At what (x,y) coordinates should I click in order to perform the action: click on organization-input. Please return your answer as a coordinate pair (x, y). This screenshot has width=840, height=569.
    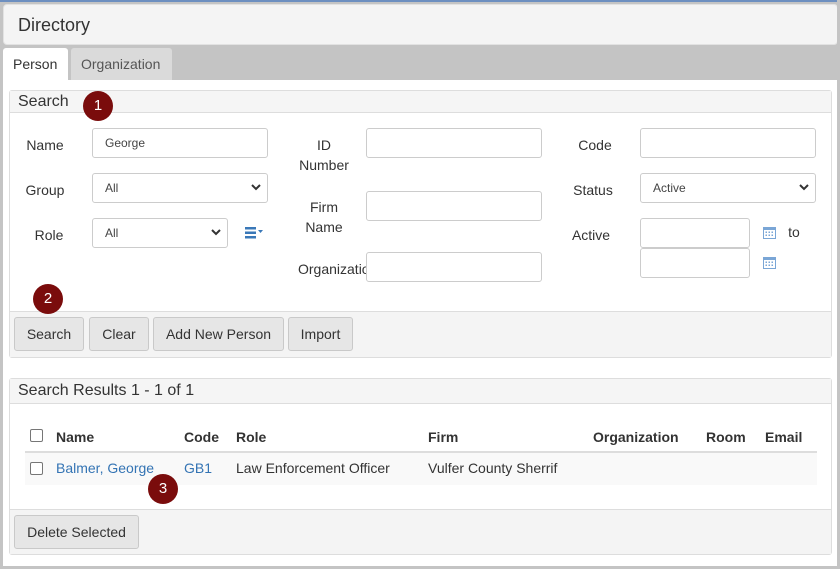
    Looking at the image, I should click on (454, 267).